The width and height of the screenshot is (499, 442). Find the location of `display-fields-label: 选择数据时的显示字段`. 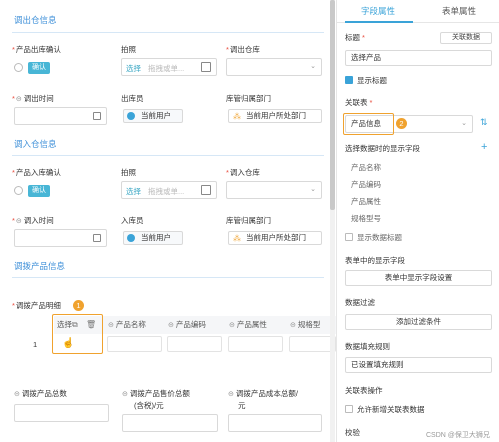

display-fields-label: 选择数据时的显示字段 is located at coordinates (382, 148).